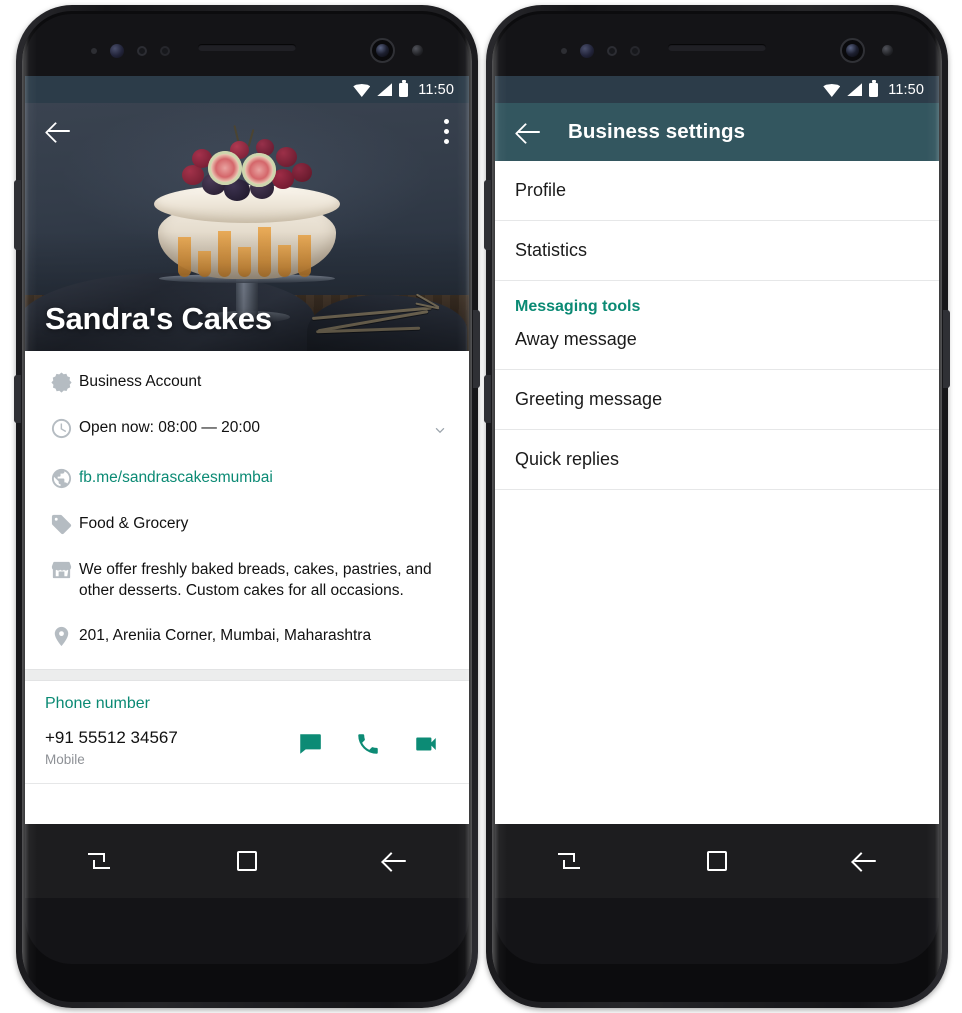 The width and height of the screenshot is (962, 1013). I want to click on settings-item-profile: Profile, so click(717, 190).